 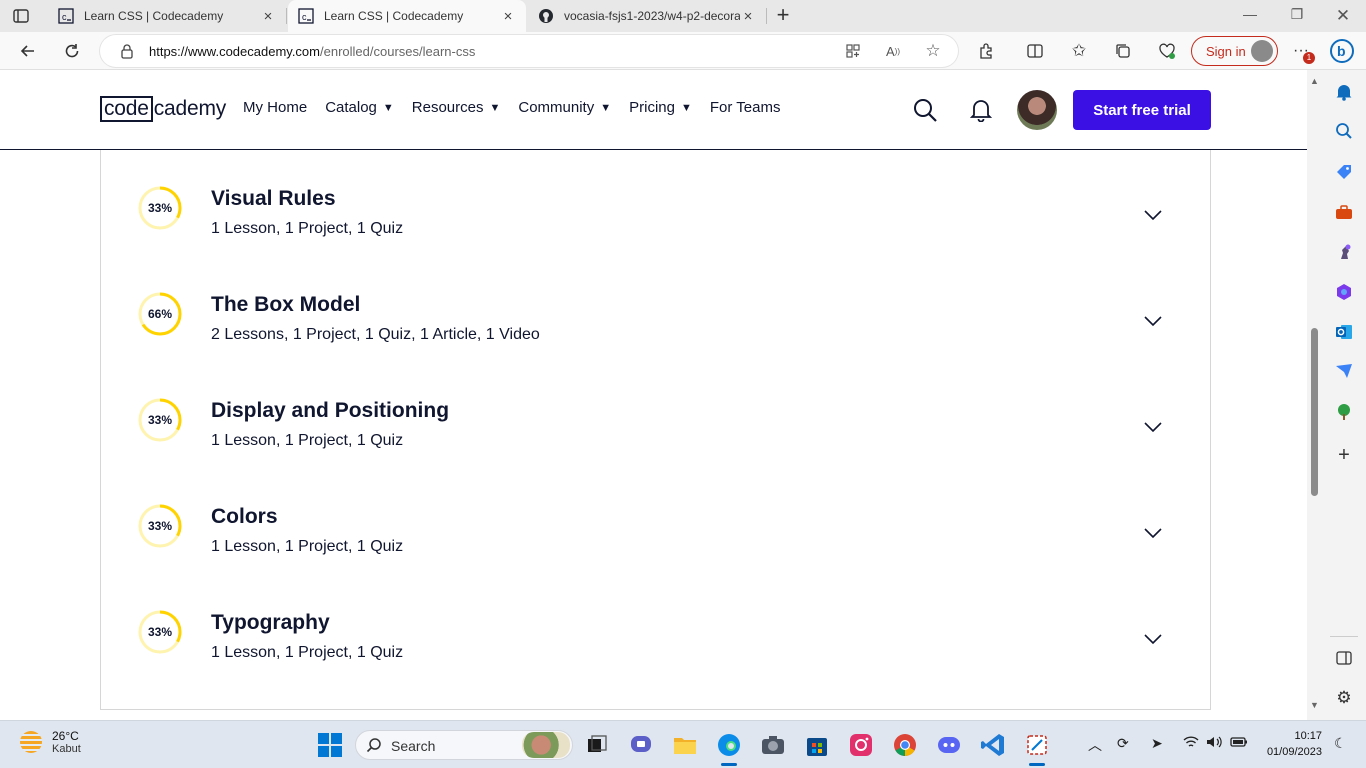 What do you see at coordinates (1095, 745) in the screenshot?
I see `chevron-up-icon: ︿` at bounding box center [1095, 745].